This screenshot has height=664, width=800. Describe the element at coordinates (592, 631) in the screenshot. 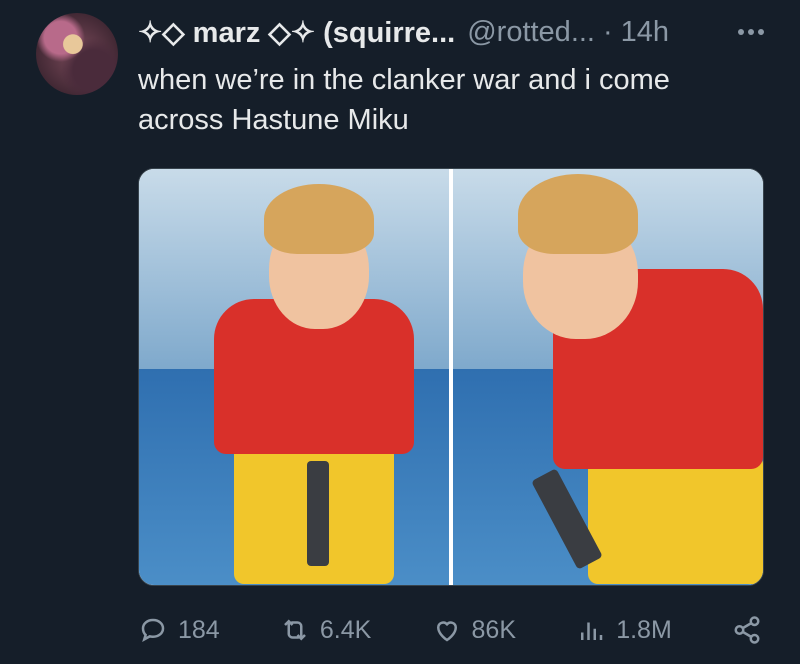

I see `views-icon` at that location.